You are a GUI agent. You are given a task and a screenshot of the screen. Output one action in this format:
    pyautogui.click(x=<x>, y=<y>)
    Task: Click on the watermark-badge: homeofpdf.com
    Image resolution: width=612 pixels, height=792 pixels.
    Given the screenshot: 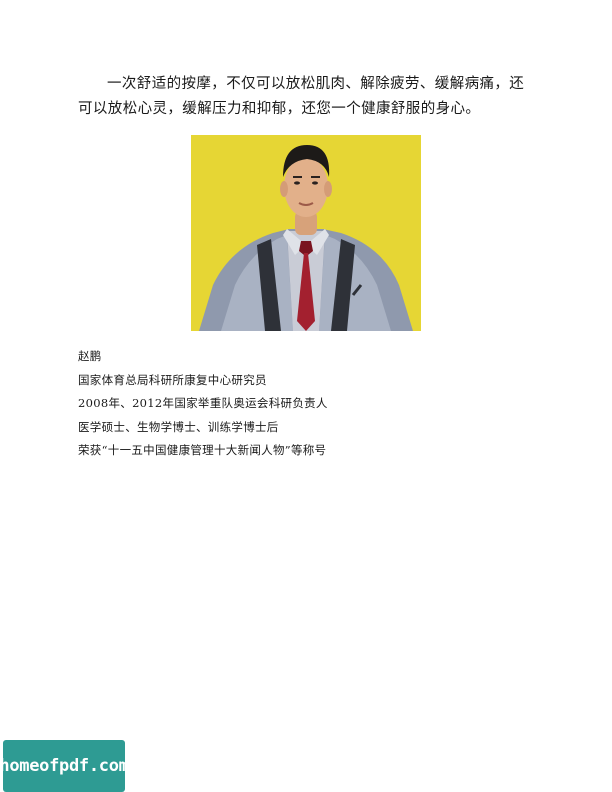 What is the action you would take?
    pyautogui.click(x=64, y=766)
    